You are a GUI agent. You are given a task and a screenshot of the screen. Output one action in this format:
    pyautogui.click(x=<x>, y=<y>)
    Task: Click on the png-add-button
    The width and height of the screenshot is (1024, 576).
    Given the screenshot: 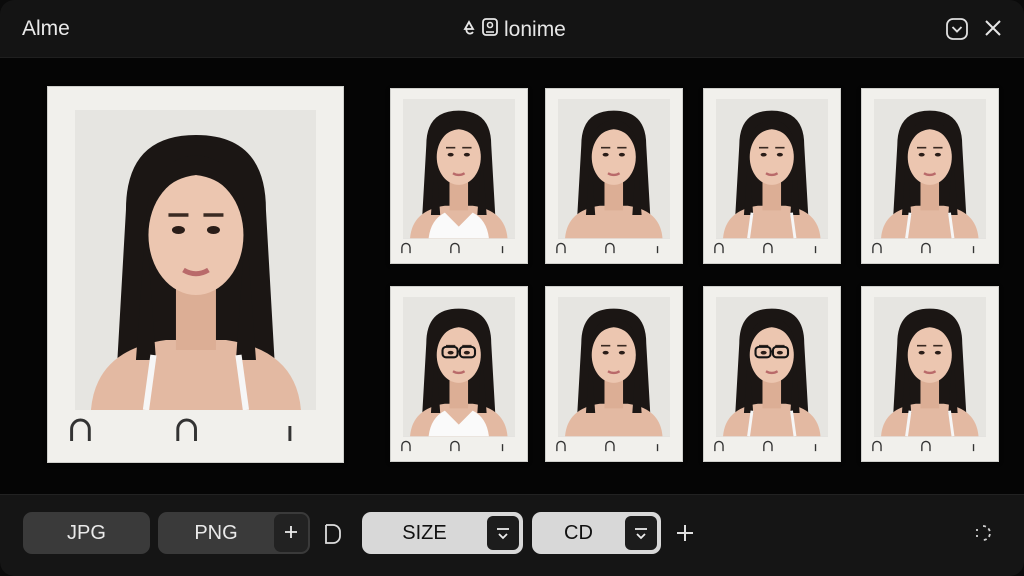 What is the action you would take?
    pyautogui.click(x=291, y=533)
    